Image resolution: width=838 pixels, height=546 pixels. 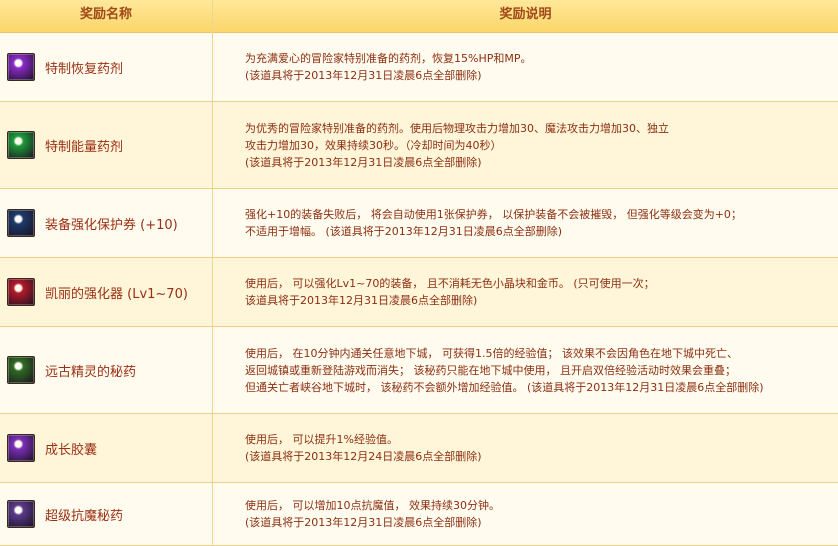 What do you see at coordinates (21, 223) in the screenshot?
I see `protection-ticket-icon` at bounding box center [21, 223].